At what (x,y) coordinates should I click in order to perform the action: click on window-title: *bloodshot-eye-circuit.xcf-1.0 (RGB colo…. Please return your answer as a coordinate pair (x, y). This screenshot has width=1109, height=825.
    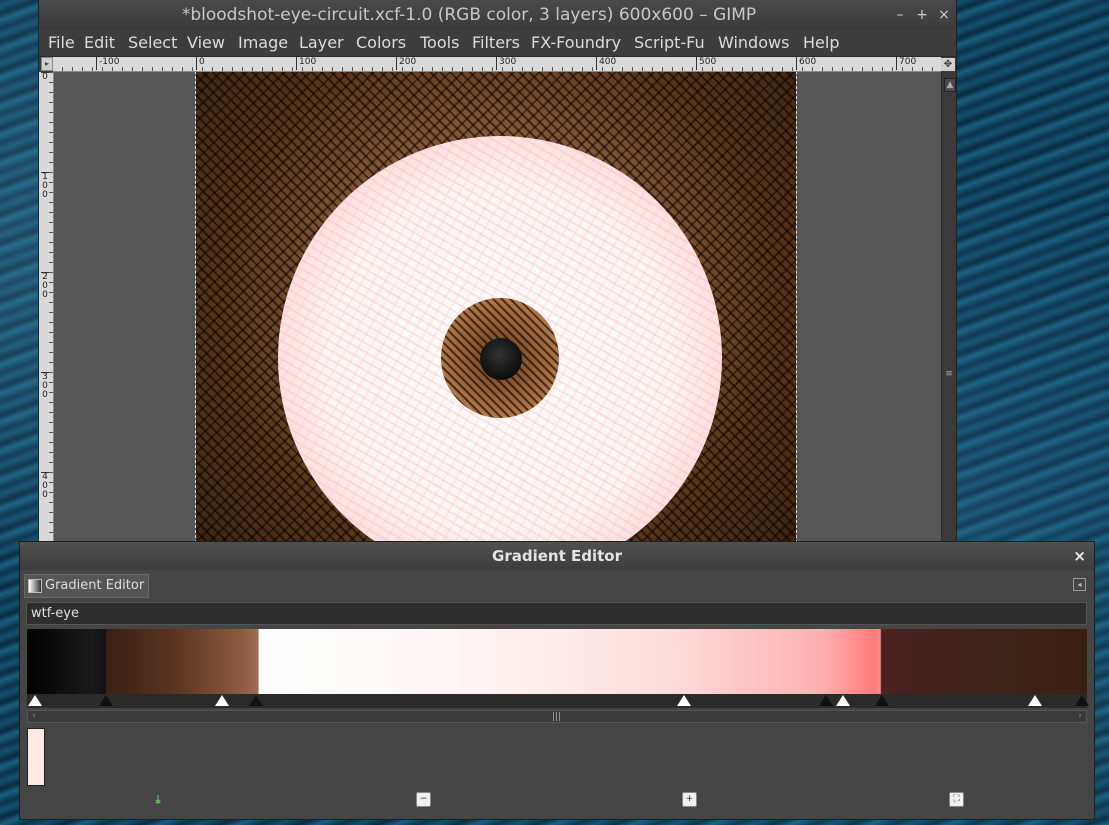
    Looking at the image, I should click on (469, 15).